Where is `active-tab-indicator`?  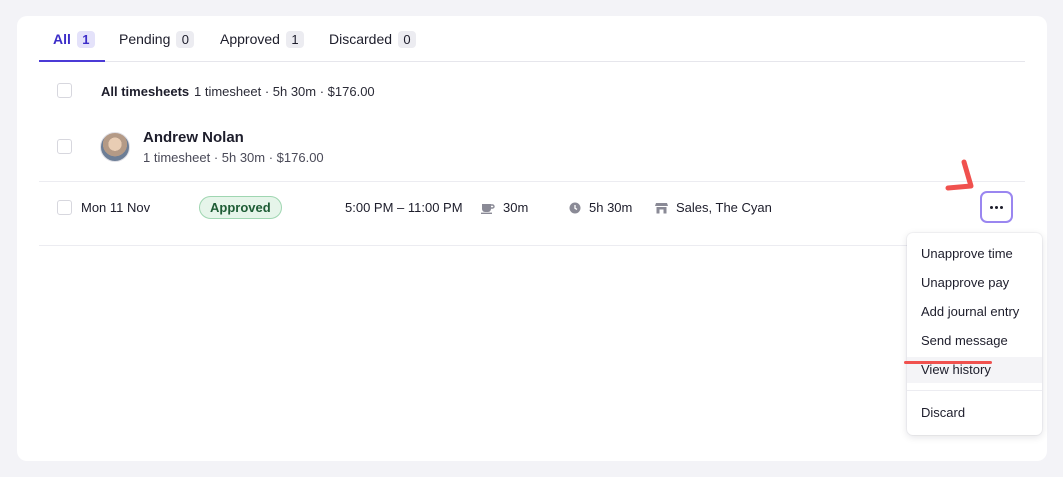
active-tab-indicator is located at coordinates (72, 61).